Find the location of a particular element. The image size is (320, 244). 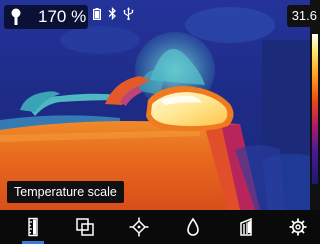

emissivity-status: 170 % is located at coordinates (46, 17).